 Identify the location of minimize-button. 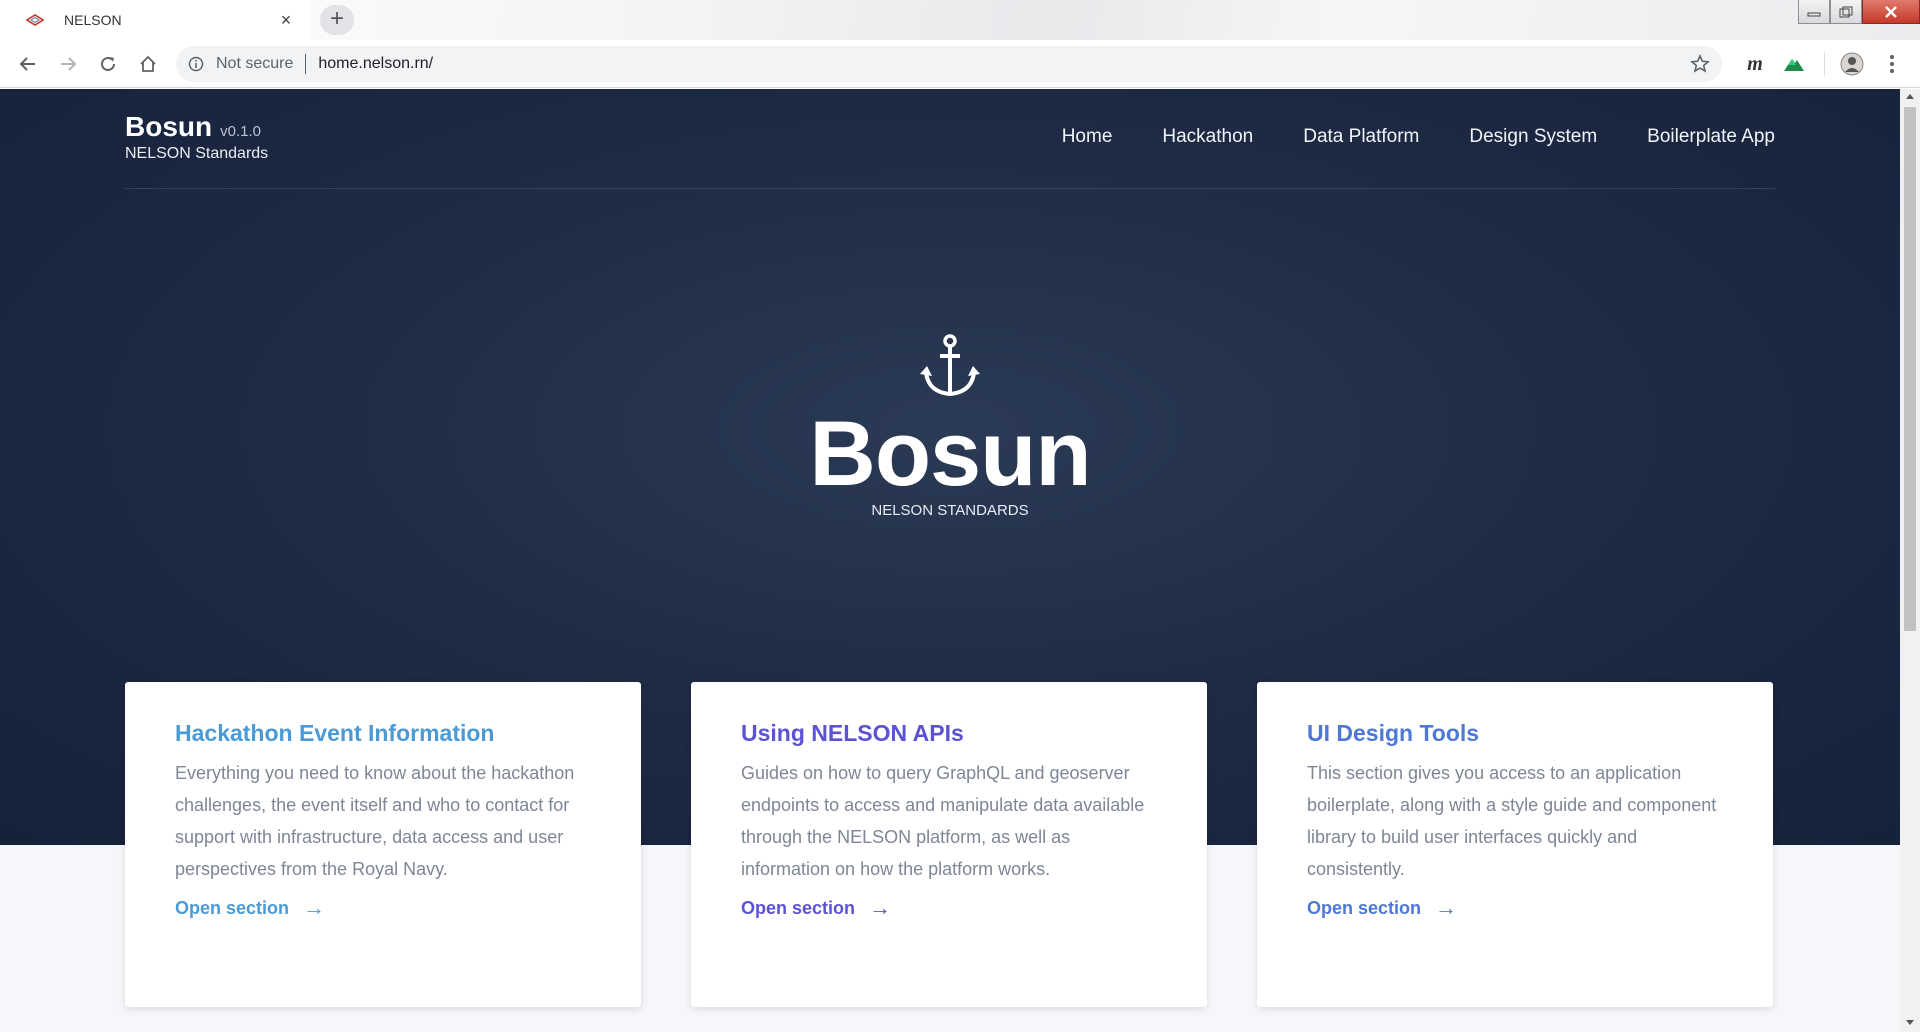
(1814, 12).